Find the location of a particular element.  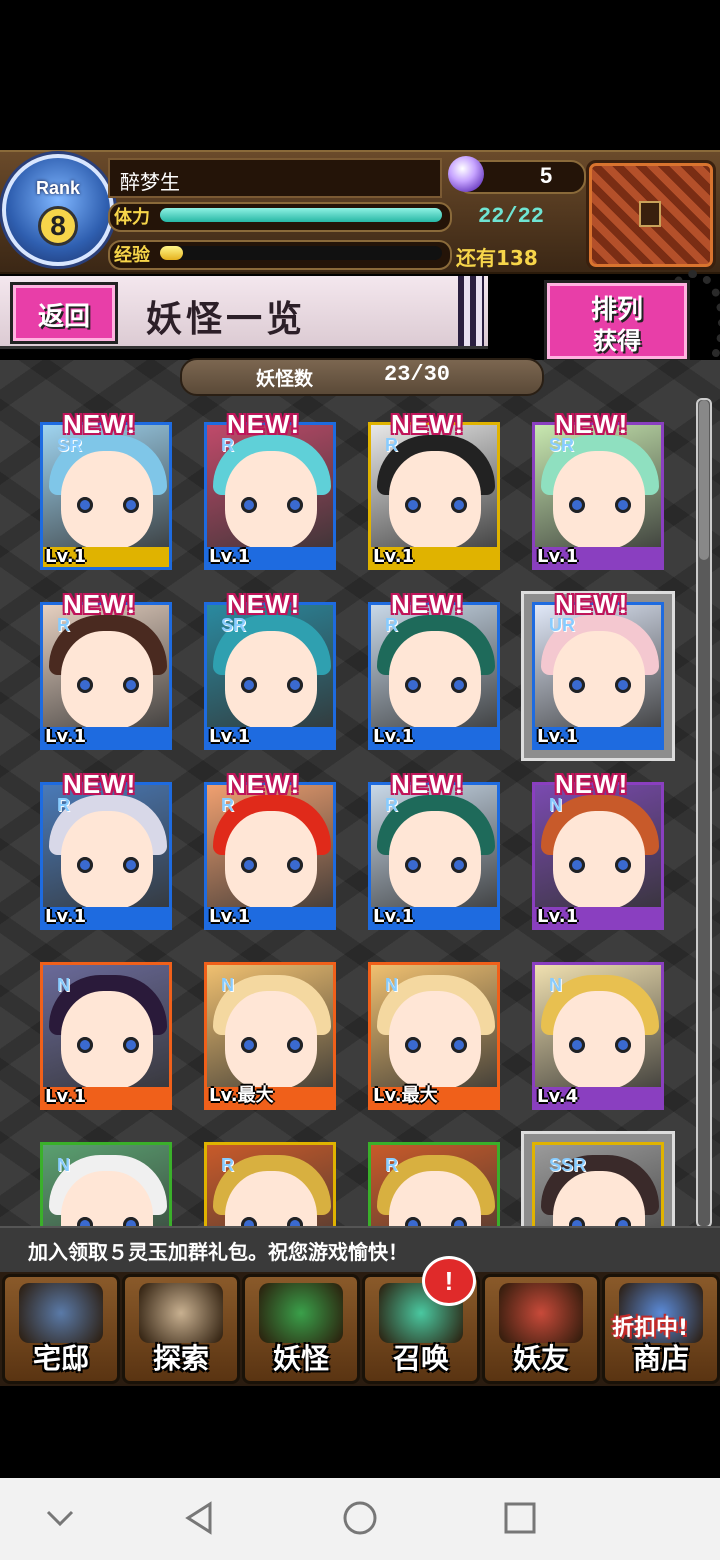

back-button: 返回 is located at coordinates (64, 313).